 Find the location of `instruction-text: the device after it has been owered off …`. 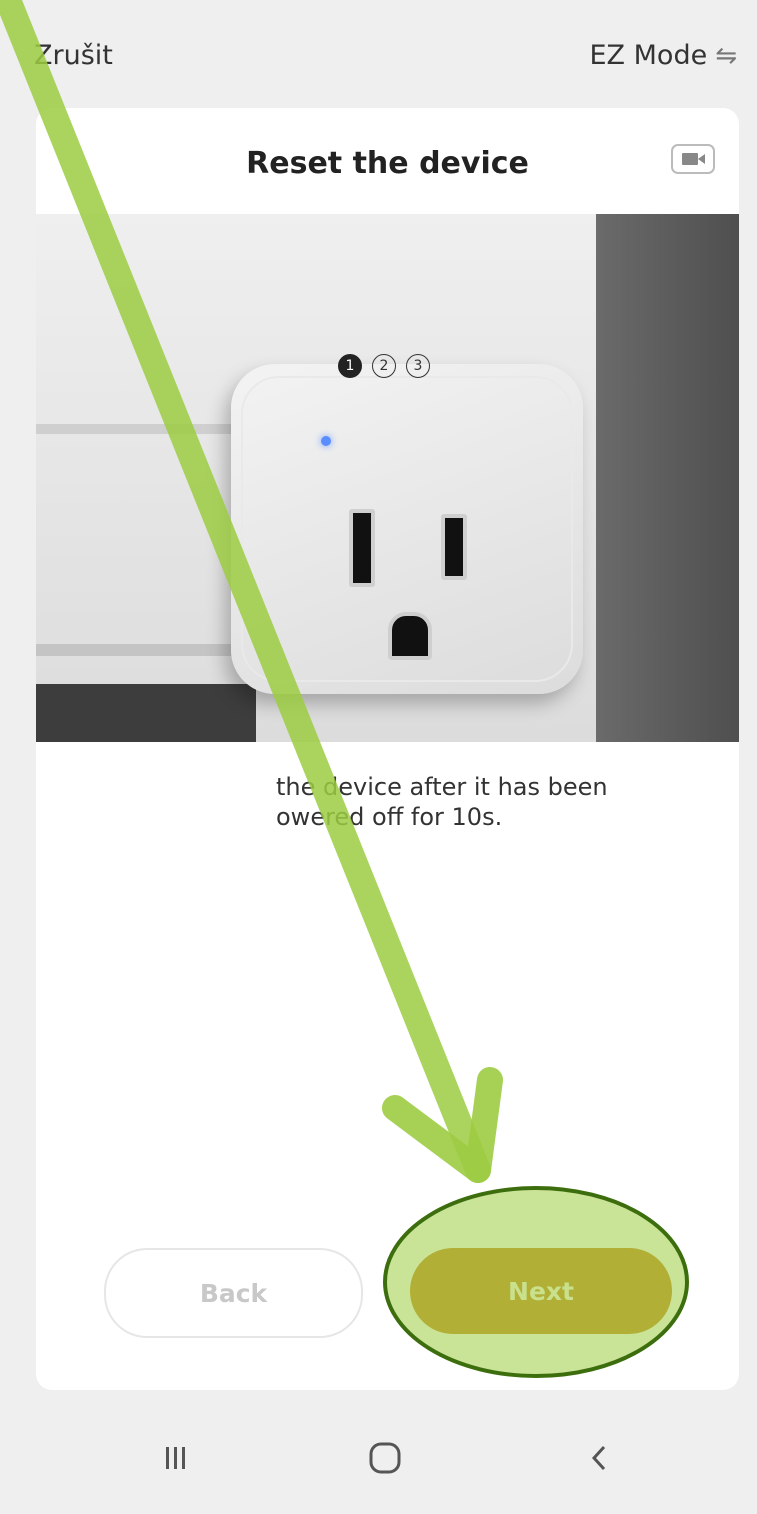

instruction-text: the device after it has been owered off … is located at coordinates (486, 802).